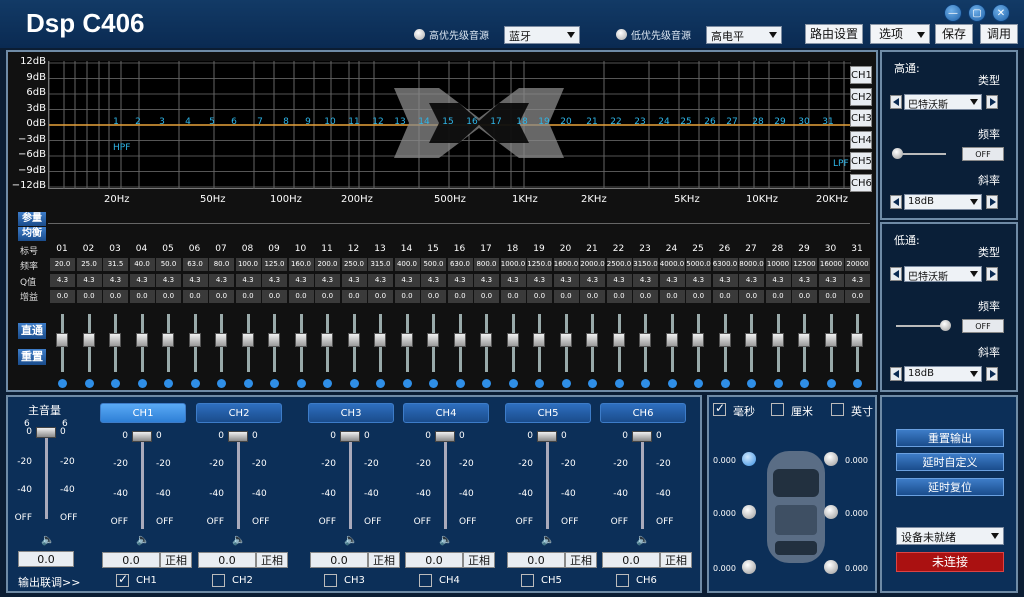  I want to click on eq-band-marker: 23, so click(640, 122).